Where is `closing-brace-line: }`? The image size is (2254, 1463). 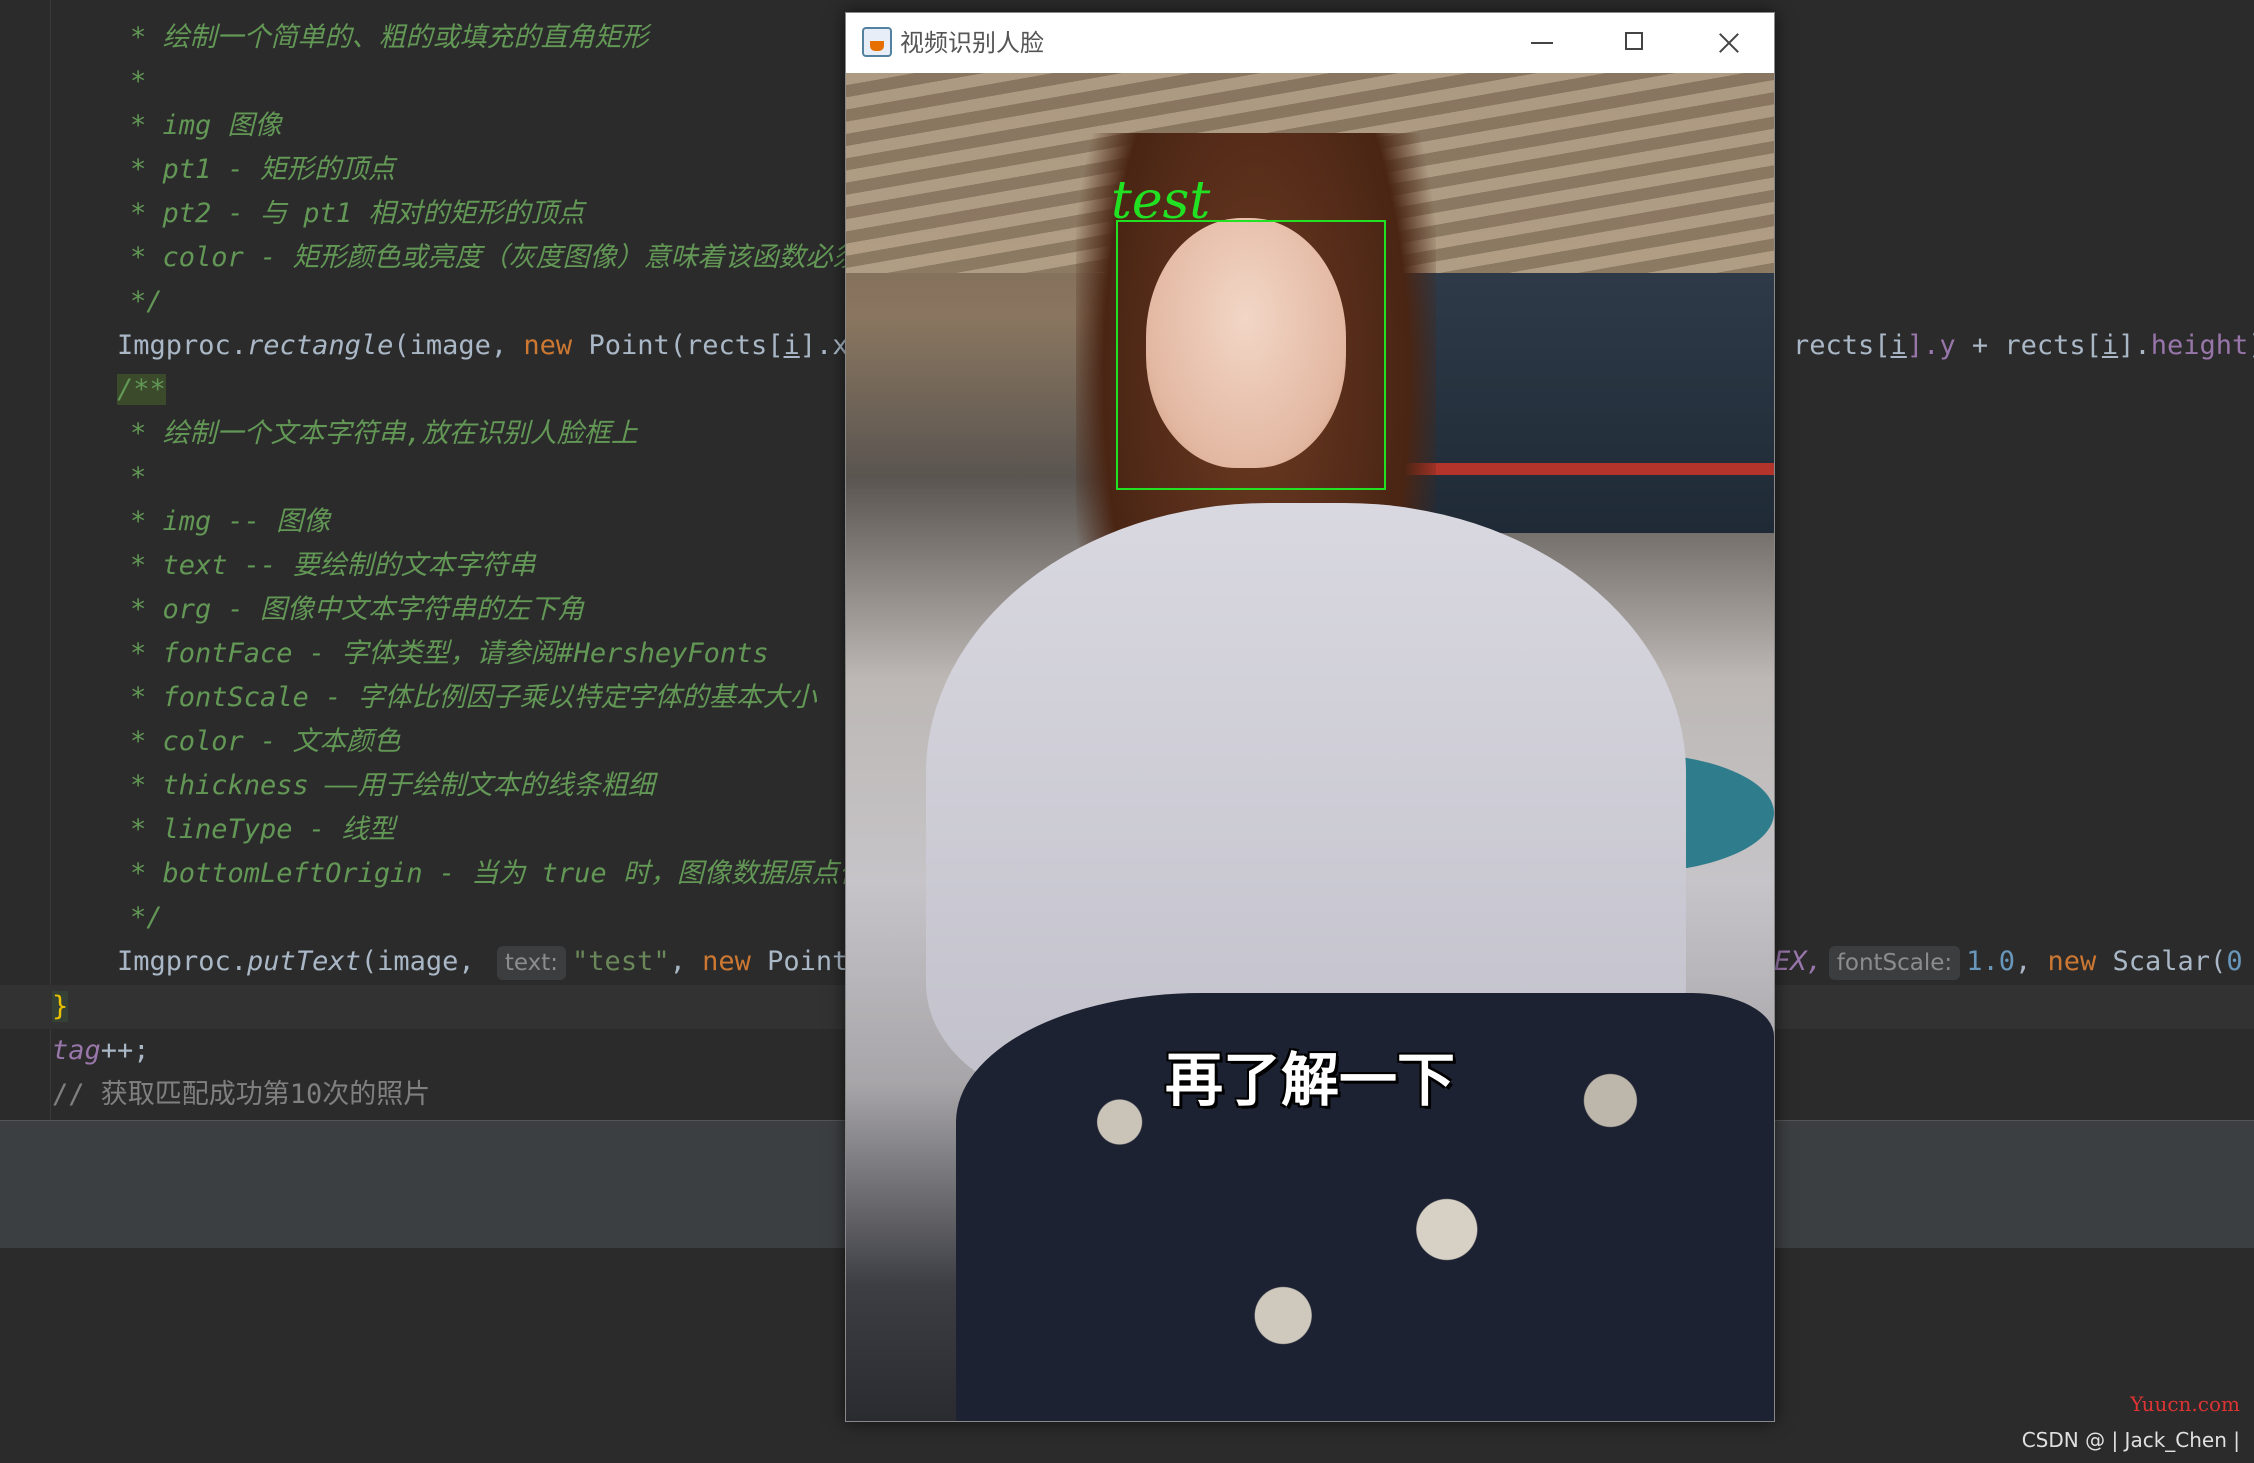
closing-brace-line: } is located at coordinates (60, 1007).